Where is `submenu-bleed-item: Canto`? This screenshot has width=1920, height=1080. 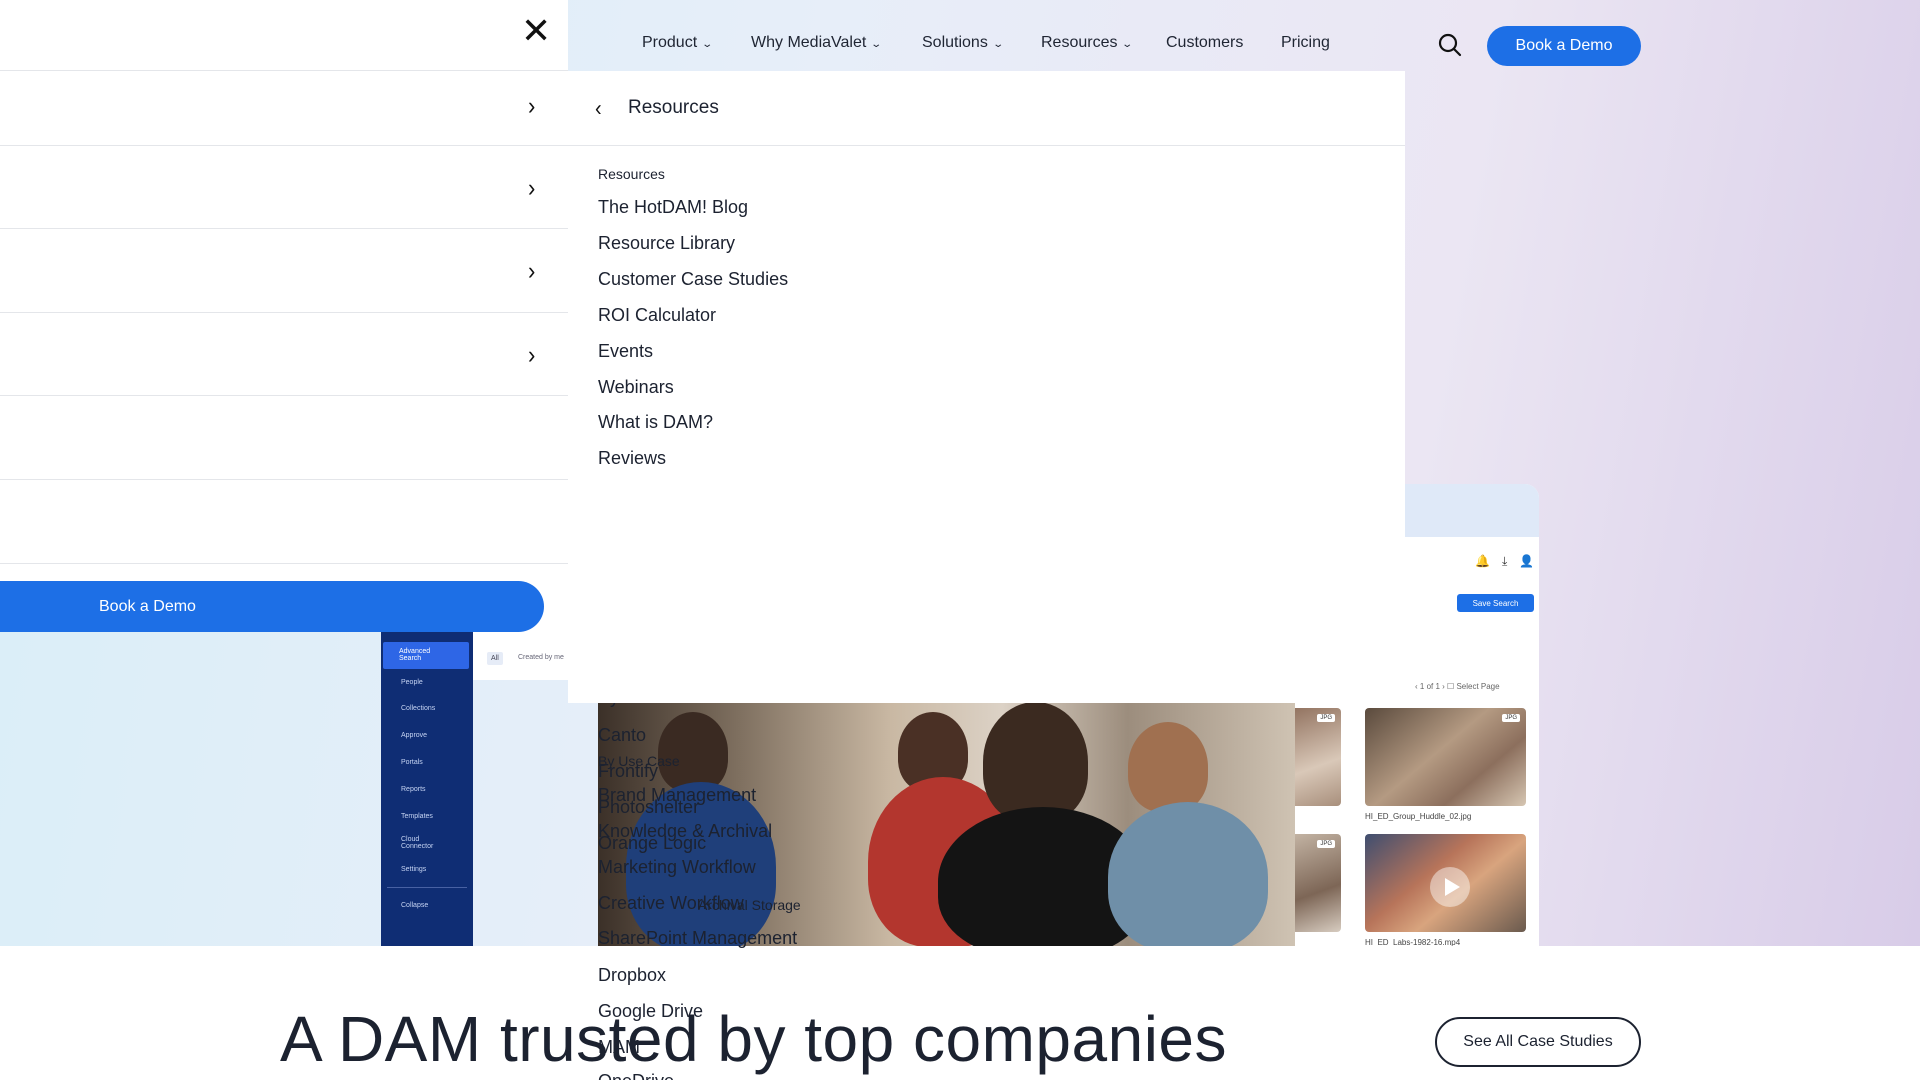
submenu-bleed-item: Canto is located at coordinates (622, 735).